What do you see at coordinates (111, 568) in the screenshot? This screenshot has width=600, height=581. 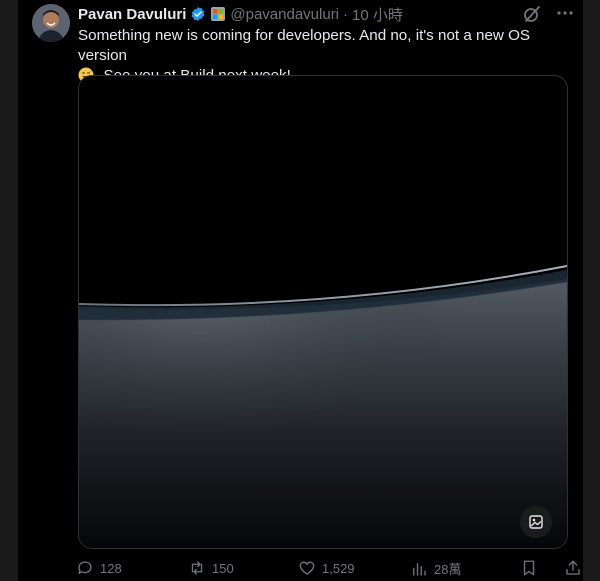 I see `reply-count: 128` at bounding box center [111, 568].